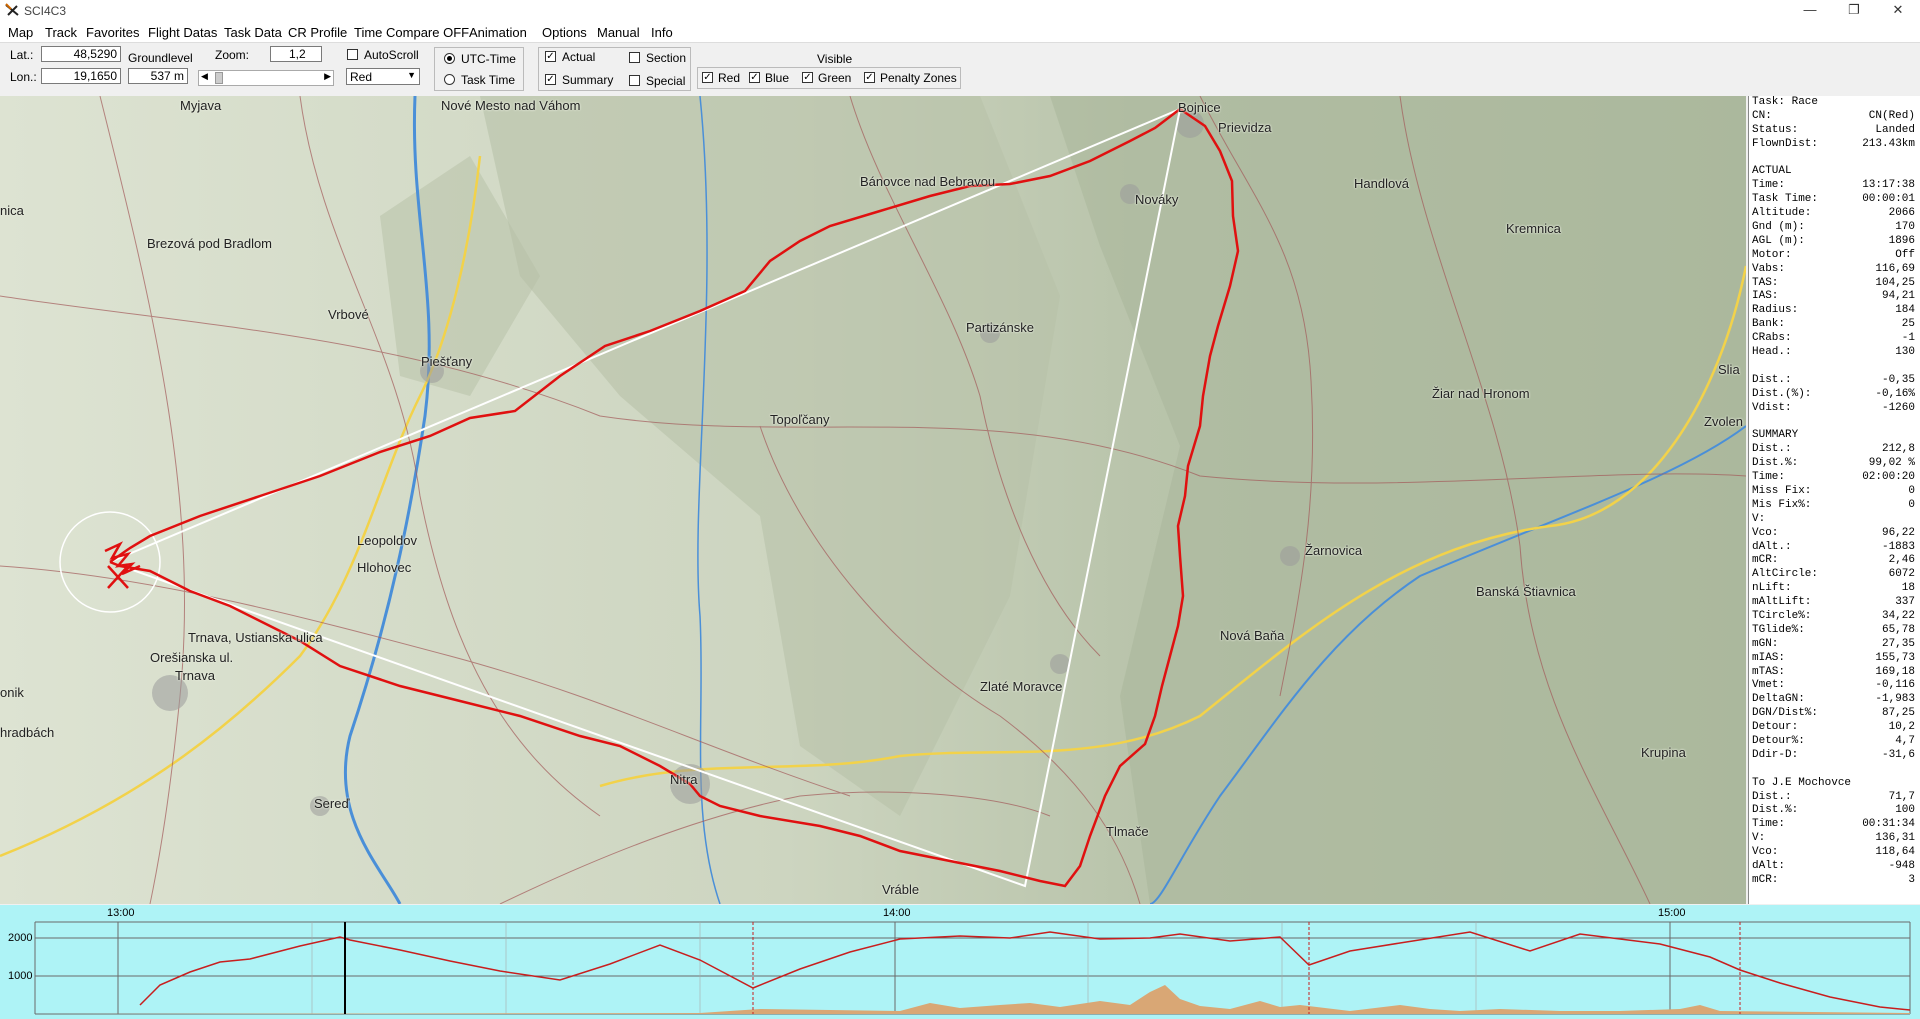 This screenshot has height=1019, width=1920. I want to click on info-key: Status:, so click(1775, 129).